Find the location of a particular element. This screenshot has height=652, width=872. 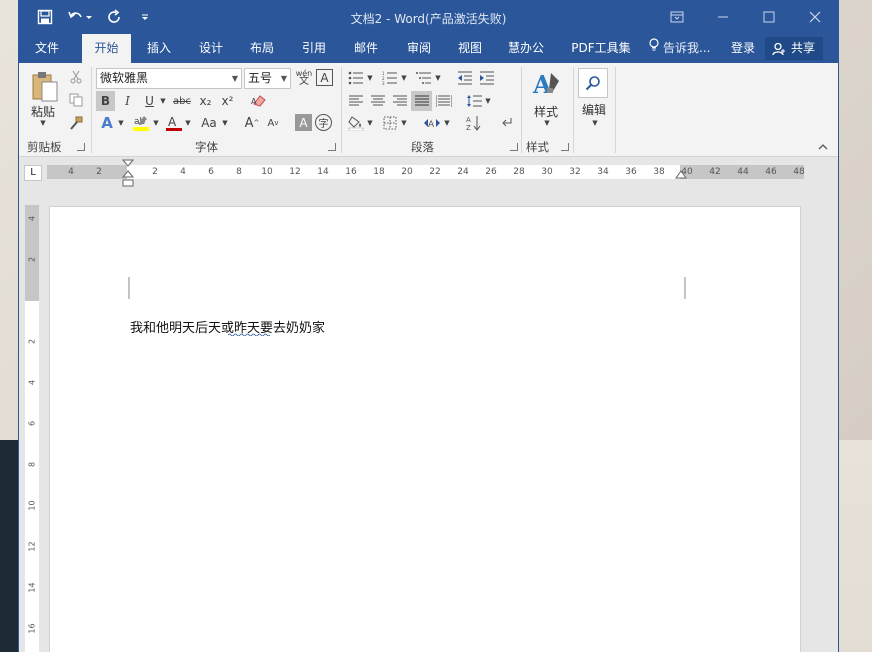

close-icon is located at coordinates (815, 17).